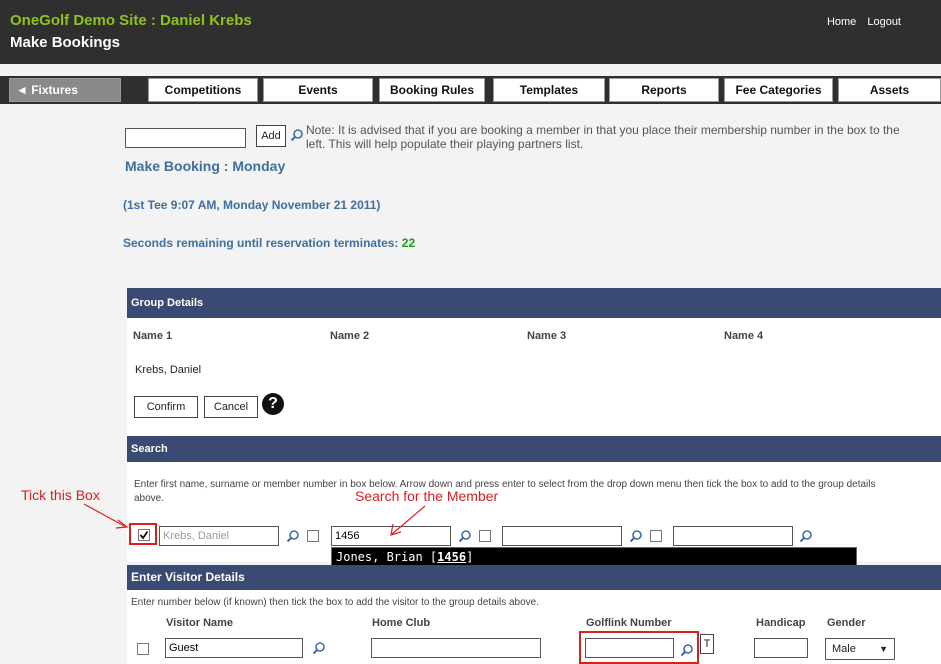 Image resolution: width=941 pixels, height=664 pixels. I want to click on gender-select: Male ▼, so click(860, 649).